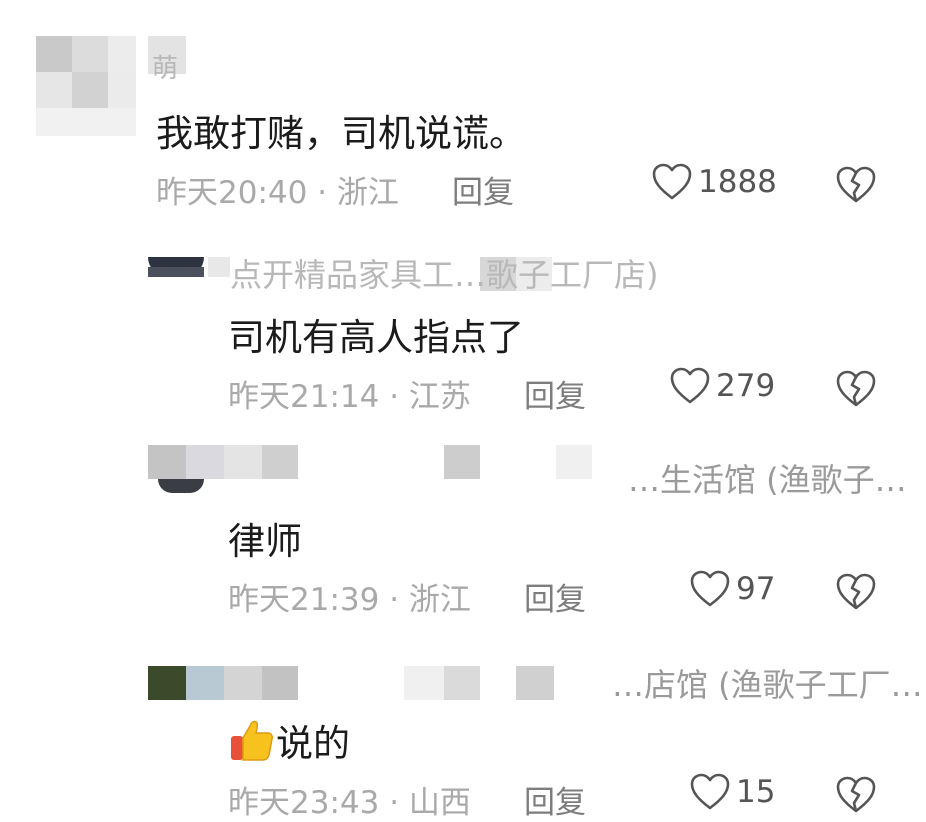  What do you see at coordinates (444, 273) in the screenshot?
I see `author-name: 点开精品家具工…歌子工厂店)` at bounding box center [444, 273].